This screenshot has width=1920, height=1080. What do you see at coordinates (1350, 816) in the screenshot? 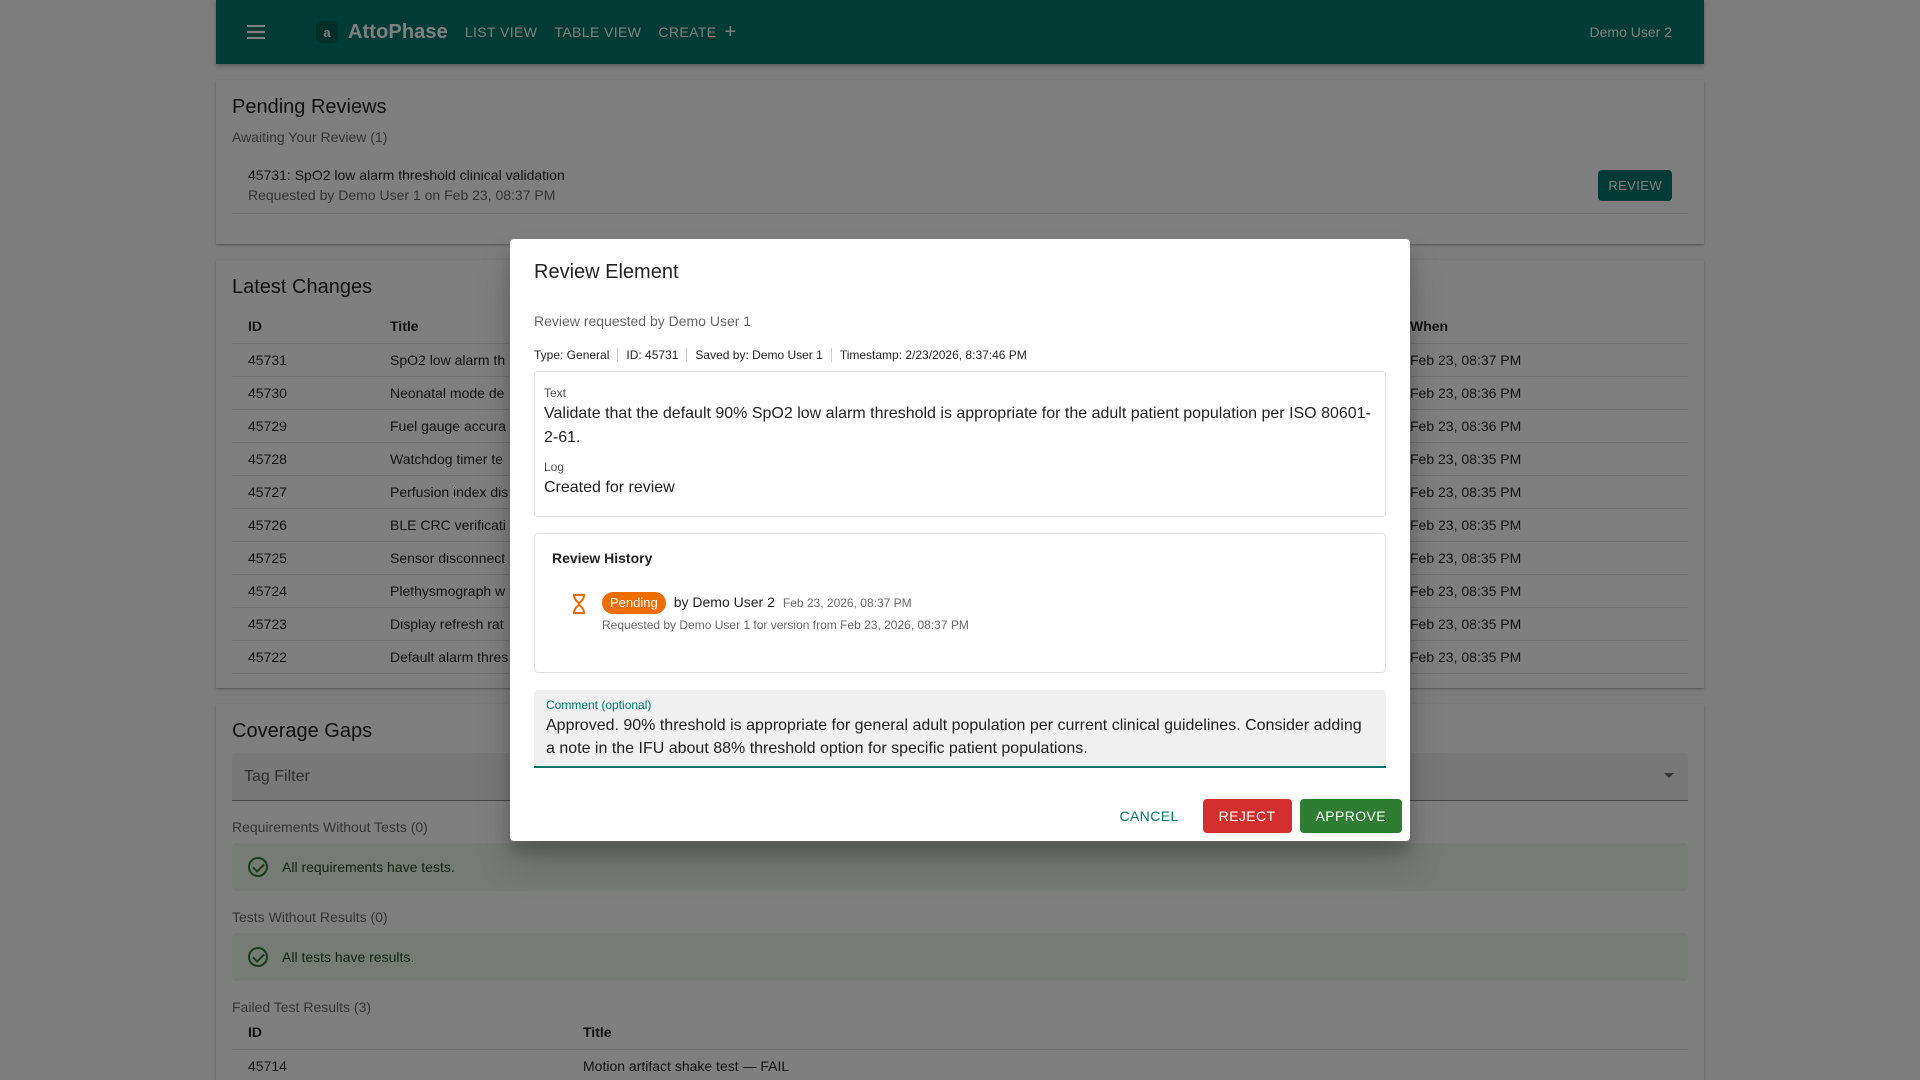
I see `approve-button: APPROVE` at bounding box center [1350, 816].